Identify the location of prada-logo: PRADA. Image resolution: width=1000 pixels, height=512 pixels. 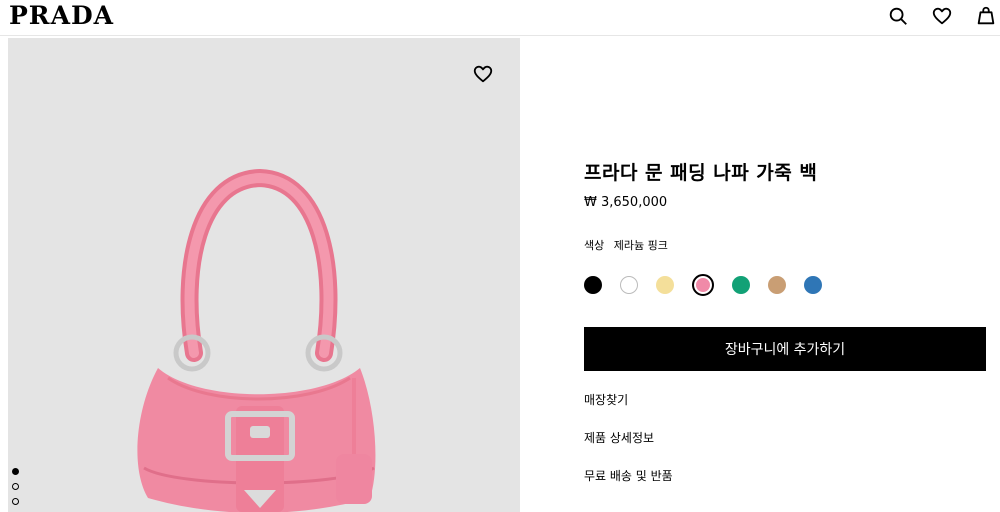
(61, 16).